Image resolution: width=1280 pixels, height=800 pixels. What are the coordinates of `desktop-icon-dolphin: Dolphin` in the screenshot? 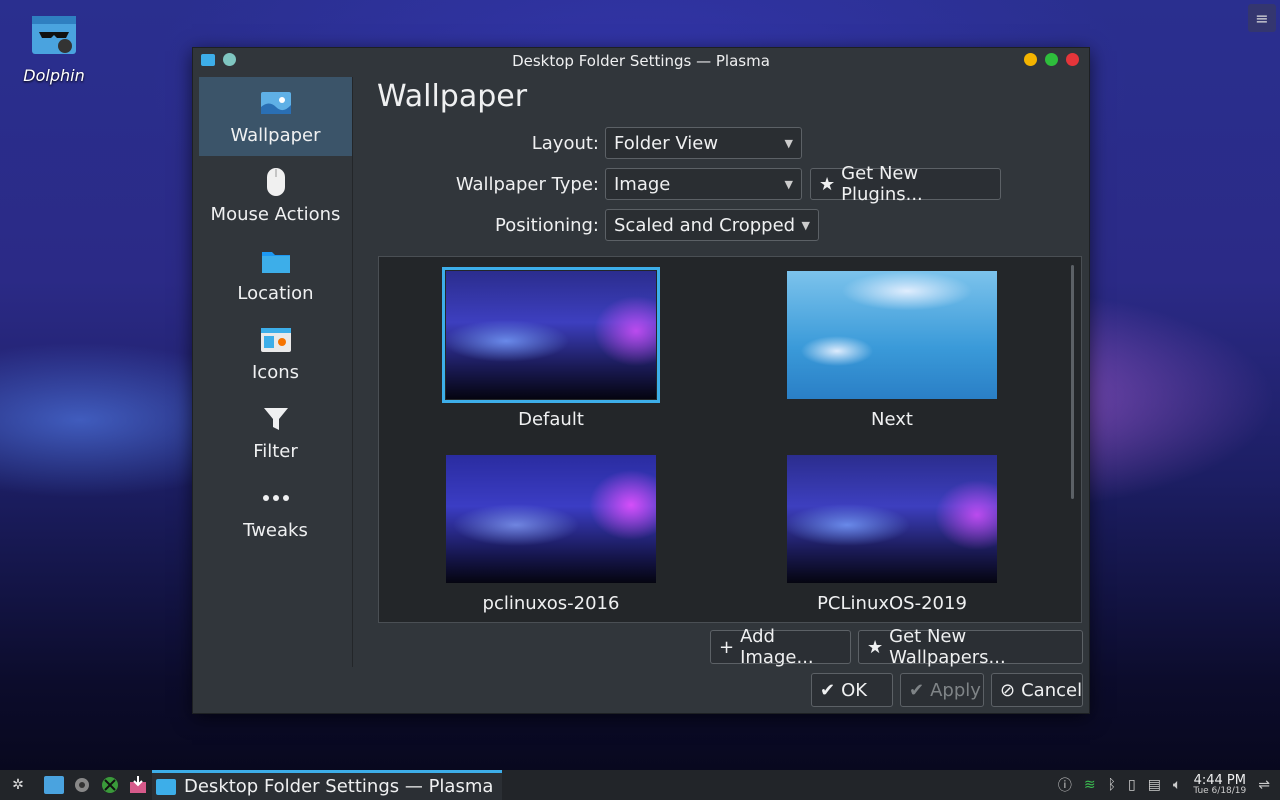 It's located at (54, 47).